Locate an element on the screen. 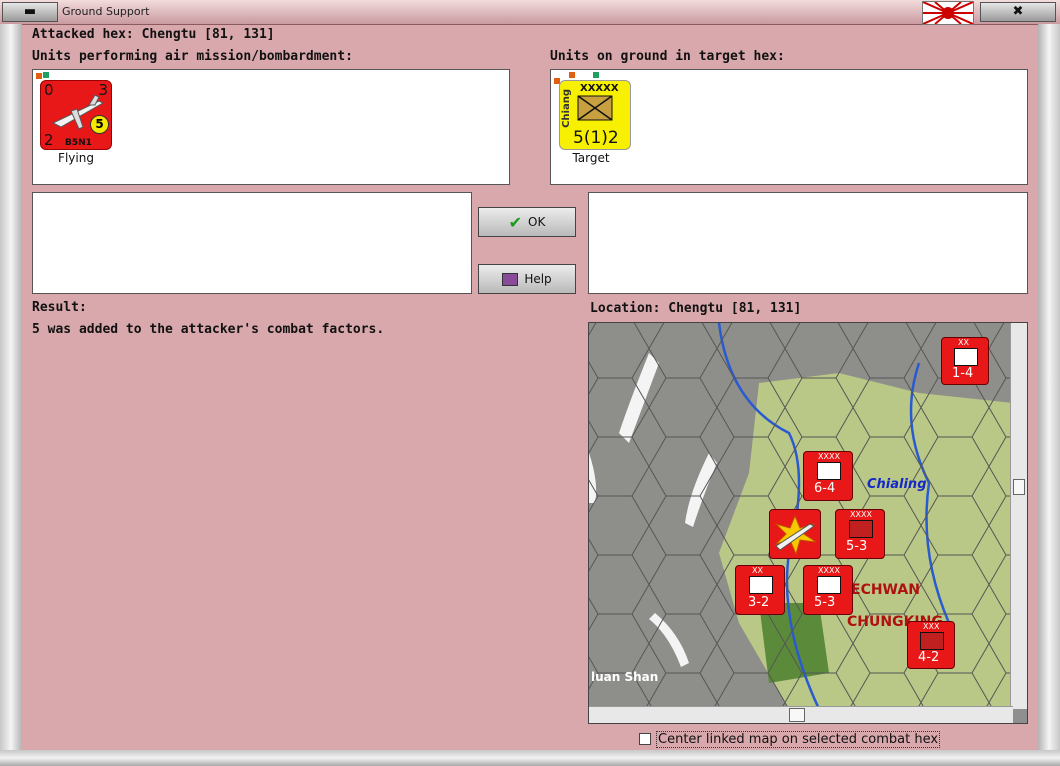 The width and height of the screenshot is (1060, 766). attacker-details-panel is located at coordinates (252, 243).